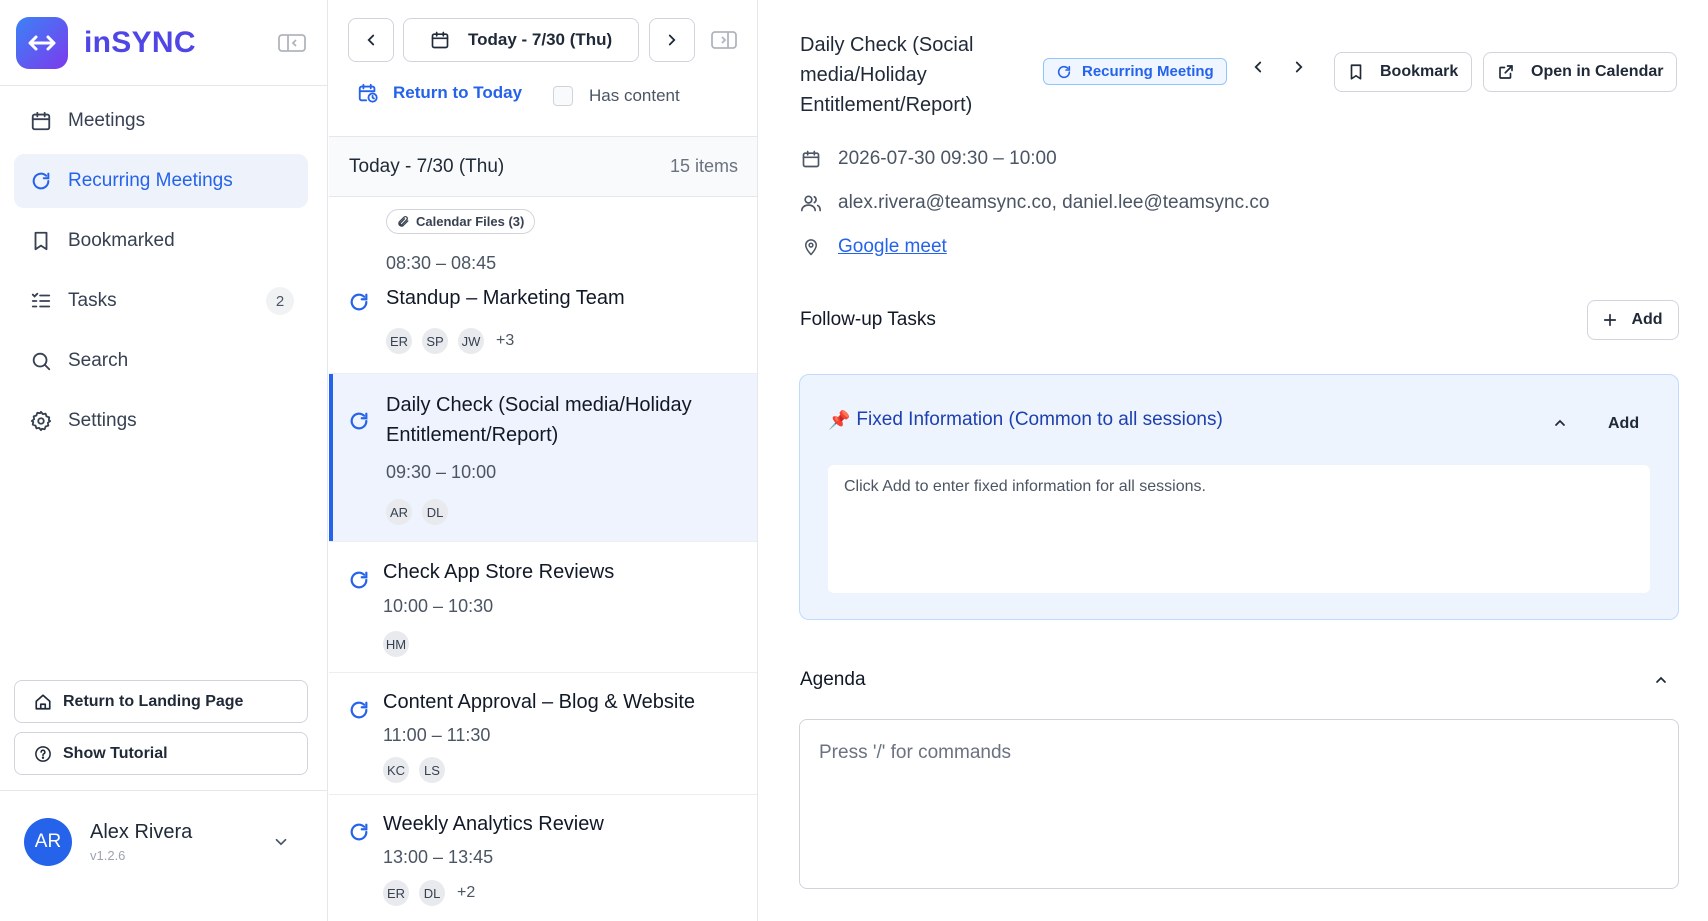  Describe the element at coordinates (450, 341) in the screenshot. I see `attendee-avatars: ER SP JW +3` at that location.